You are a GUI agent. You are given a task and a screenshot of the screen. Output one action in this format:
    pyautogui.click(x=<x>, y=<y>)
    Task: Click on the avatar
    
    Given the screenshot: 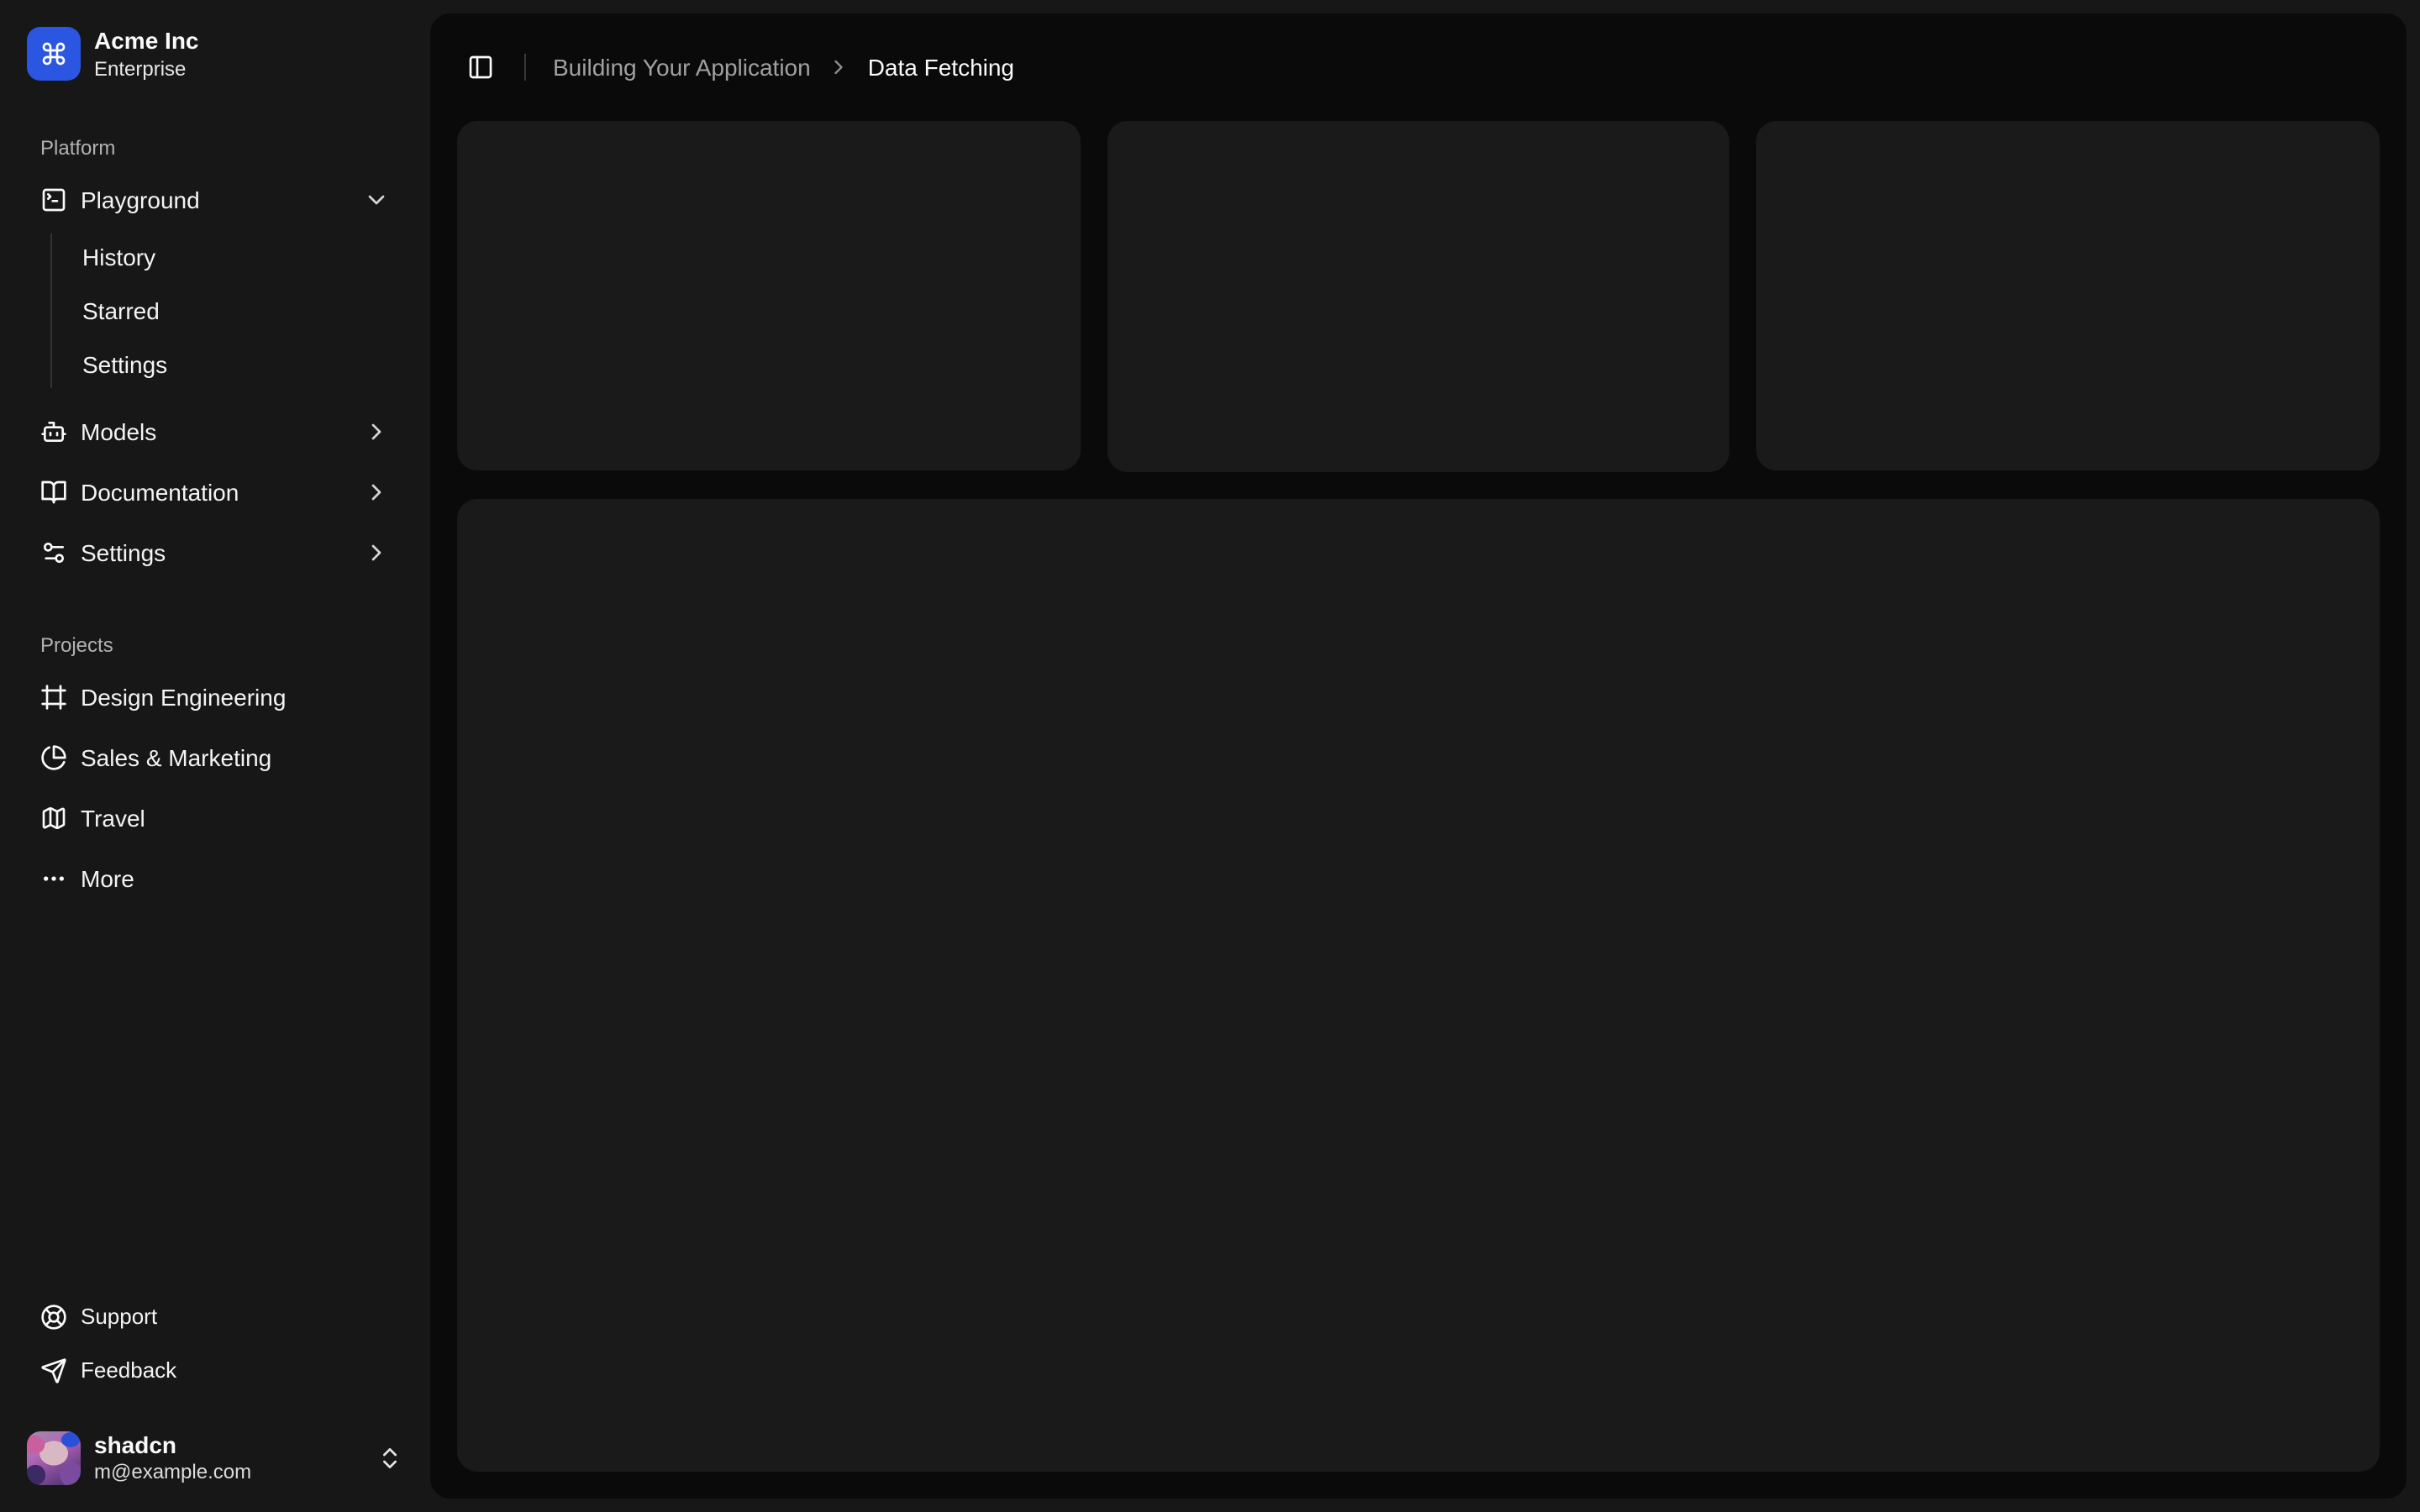 What is the action you would take?
    pyautogui.click(x=54, y=1458)
    